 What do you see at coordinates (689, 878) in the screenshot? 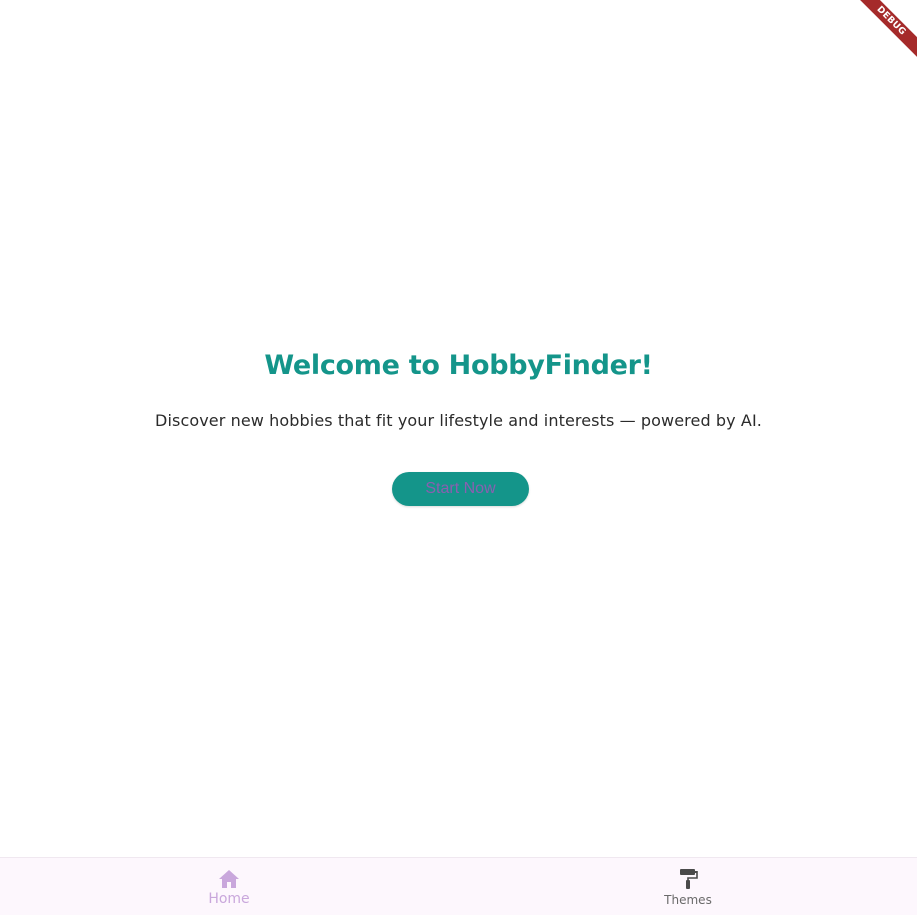
I see `paint-roller-icon` at bounding box center [689, 878].